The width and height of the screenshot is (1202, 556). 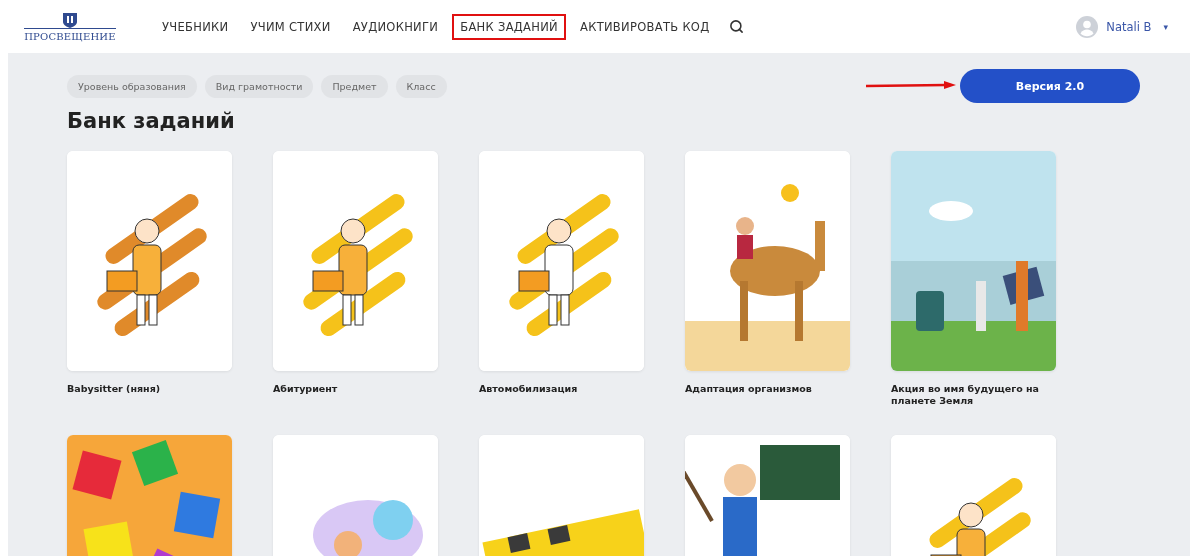 I want to click on version-button: Версия 2.0, so click(x=1050, y=86).